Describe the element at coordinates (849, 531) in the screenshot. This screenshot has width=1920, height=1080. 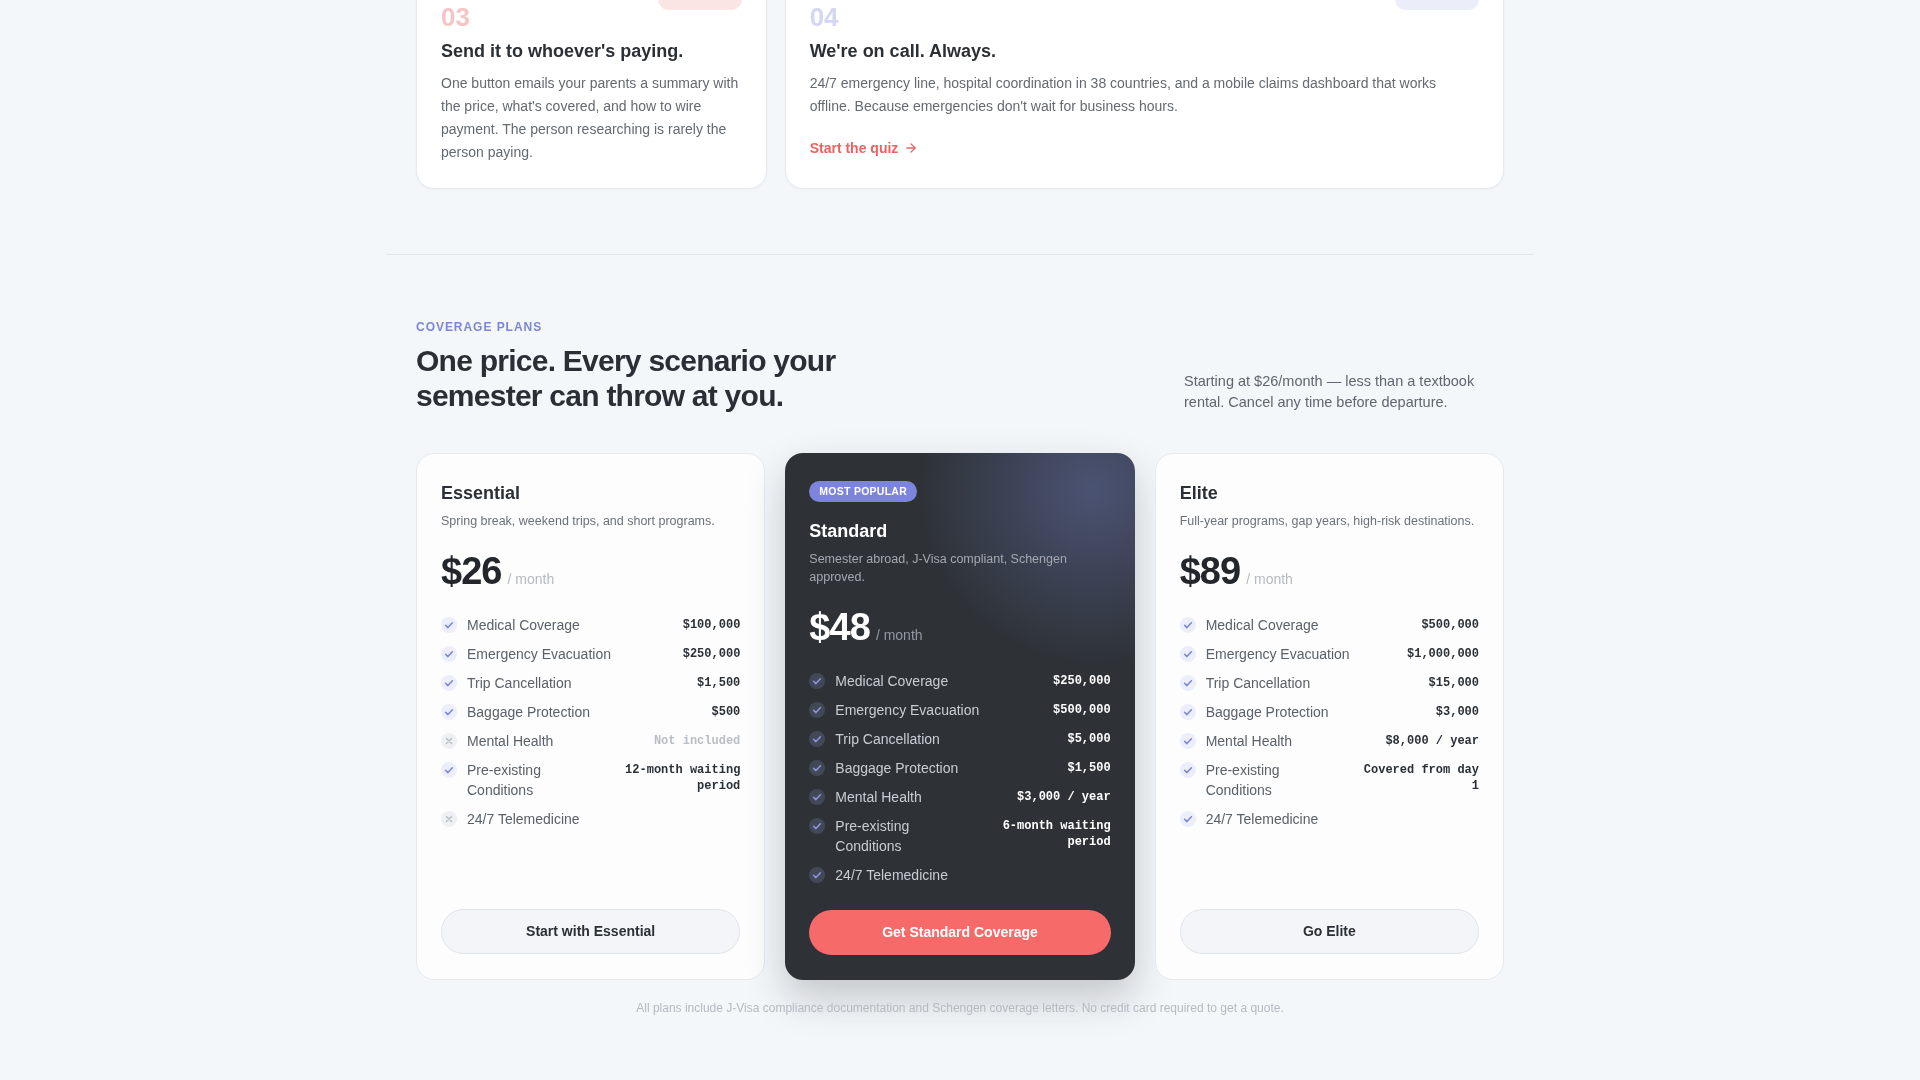
I see `plan-name: Standard` at that location.